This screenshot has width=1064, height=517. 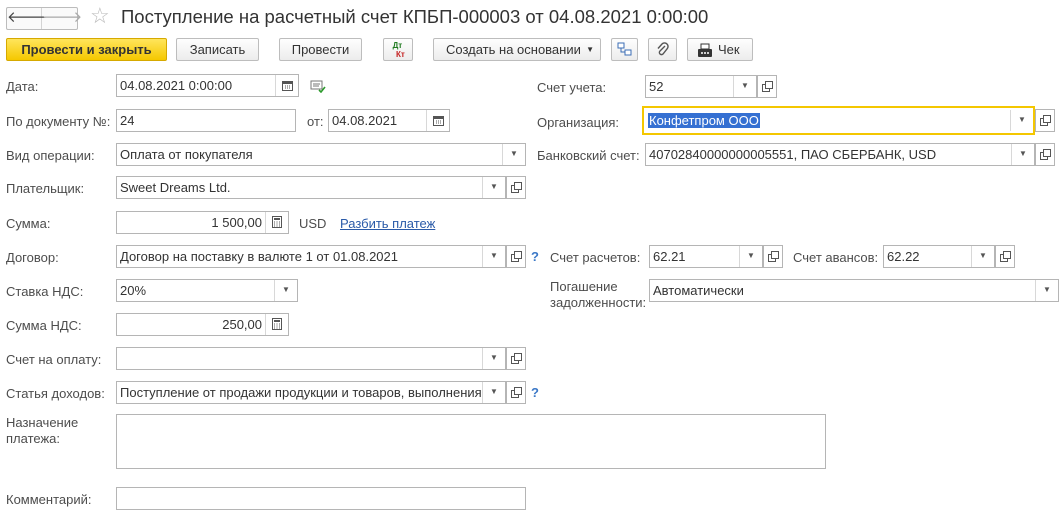 What do you see at coordinates (311, 187) in the screenshot?
I see `payer-select: Sweet Dreams Ltd. ▼` at bounding box center [311, 187].